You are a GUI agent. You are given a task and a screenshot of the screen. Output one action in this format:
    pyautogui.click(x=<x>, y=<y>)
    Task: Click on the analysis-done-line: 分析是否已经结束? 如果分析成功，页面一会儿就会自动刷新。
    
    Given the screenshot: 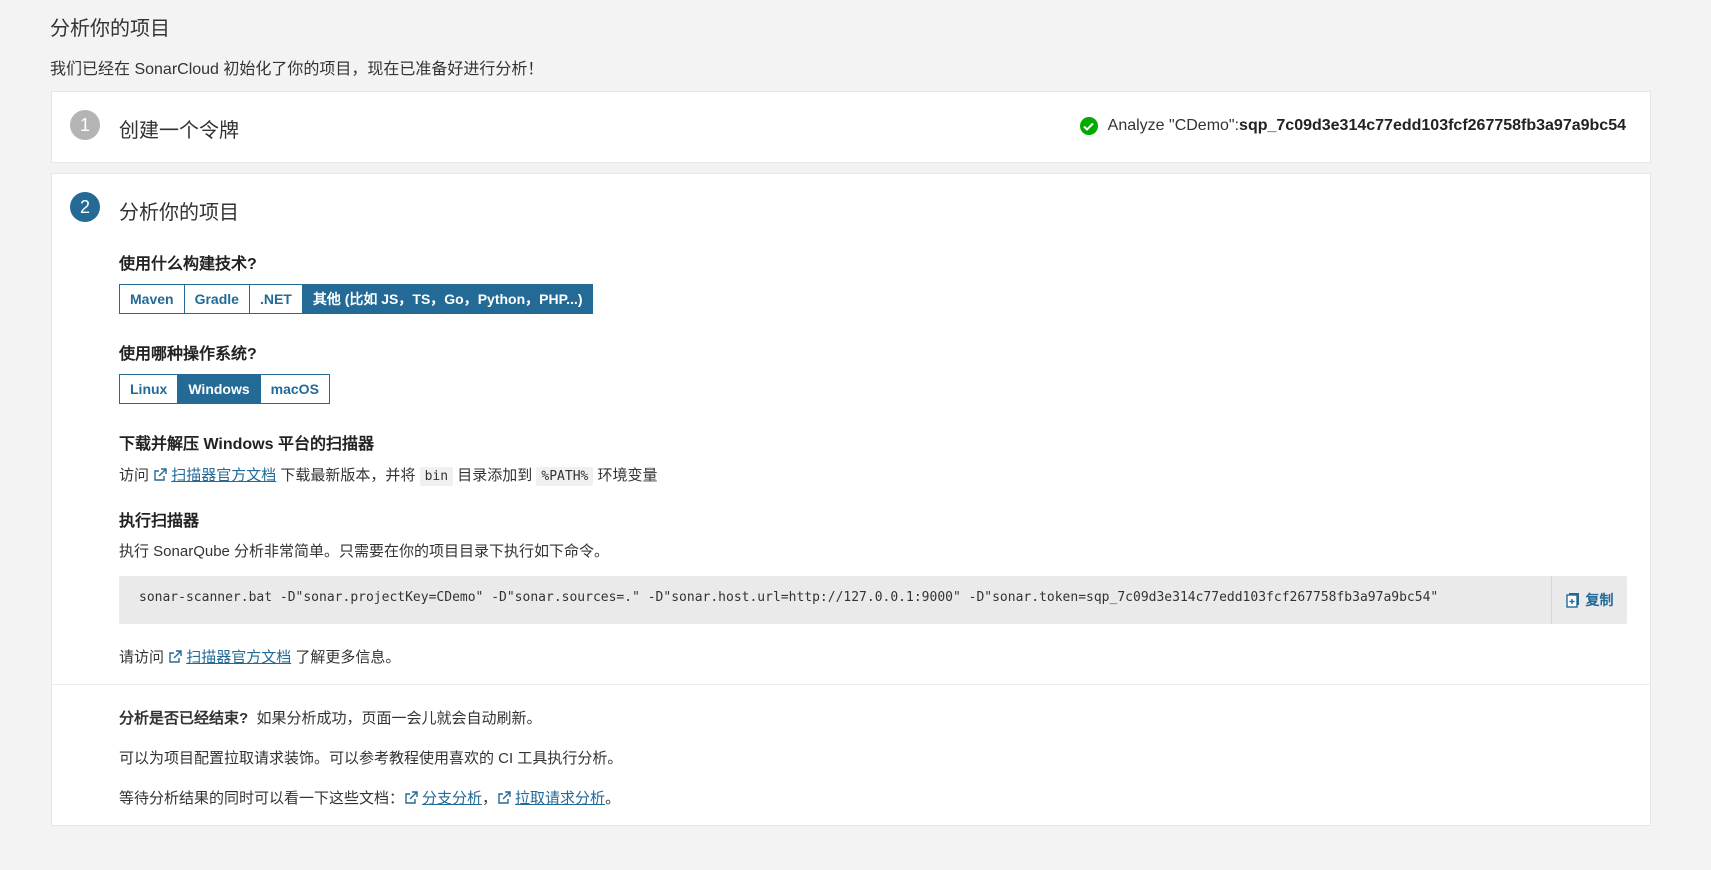 What is the action you would take?
    pyautogui.click(x=330, y=717)
    